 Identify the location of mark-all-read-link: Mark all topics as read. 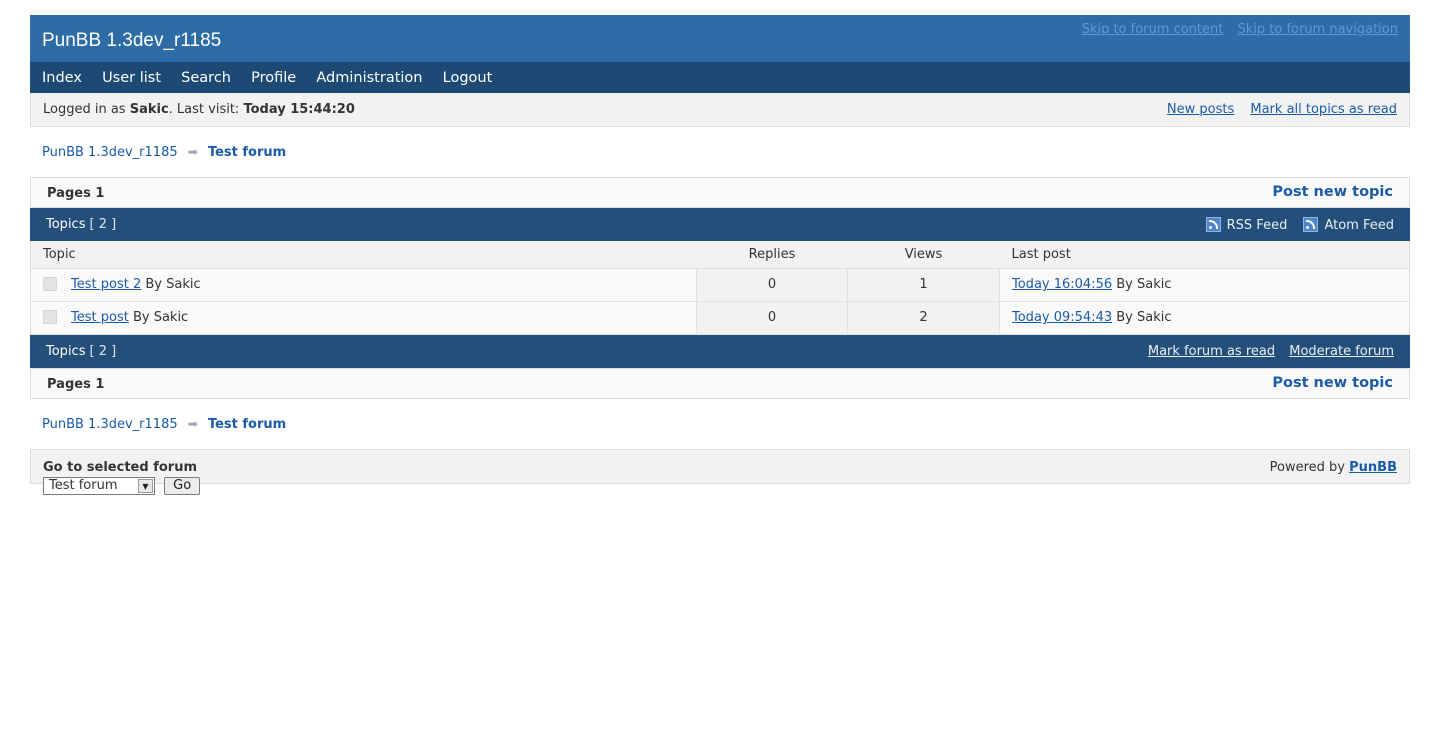
(1323, 109).